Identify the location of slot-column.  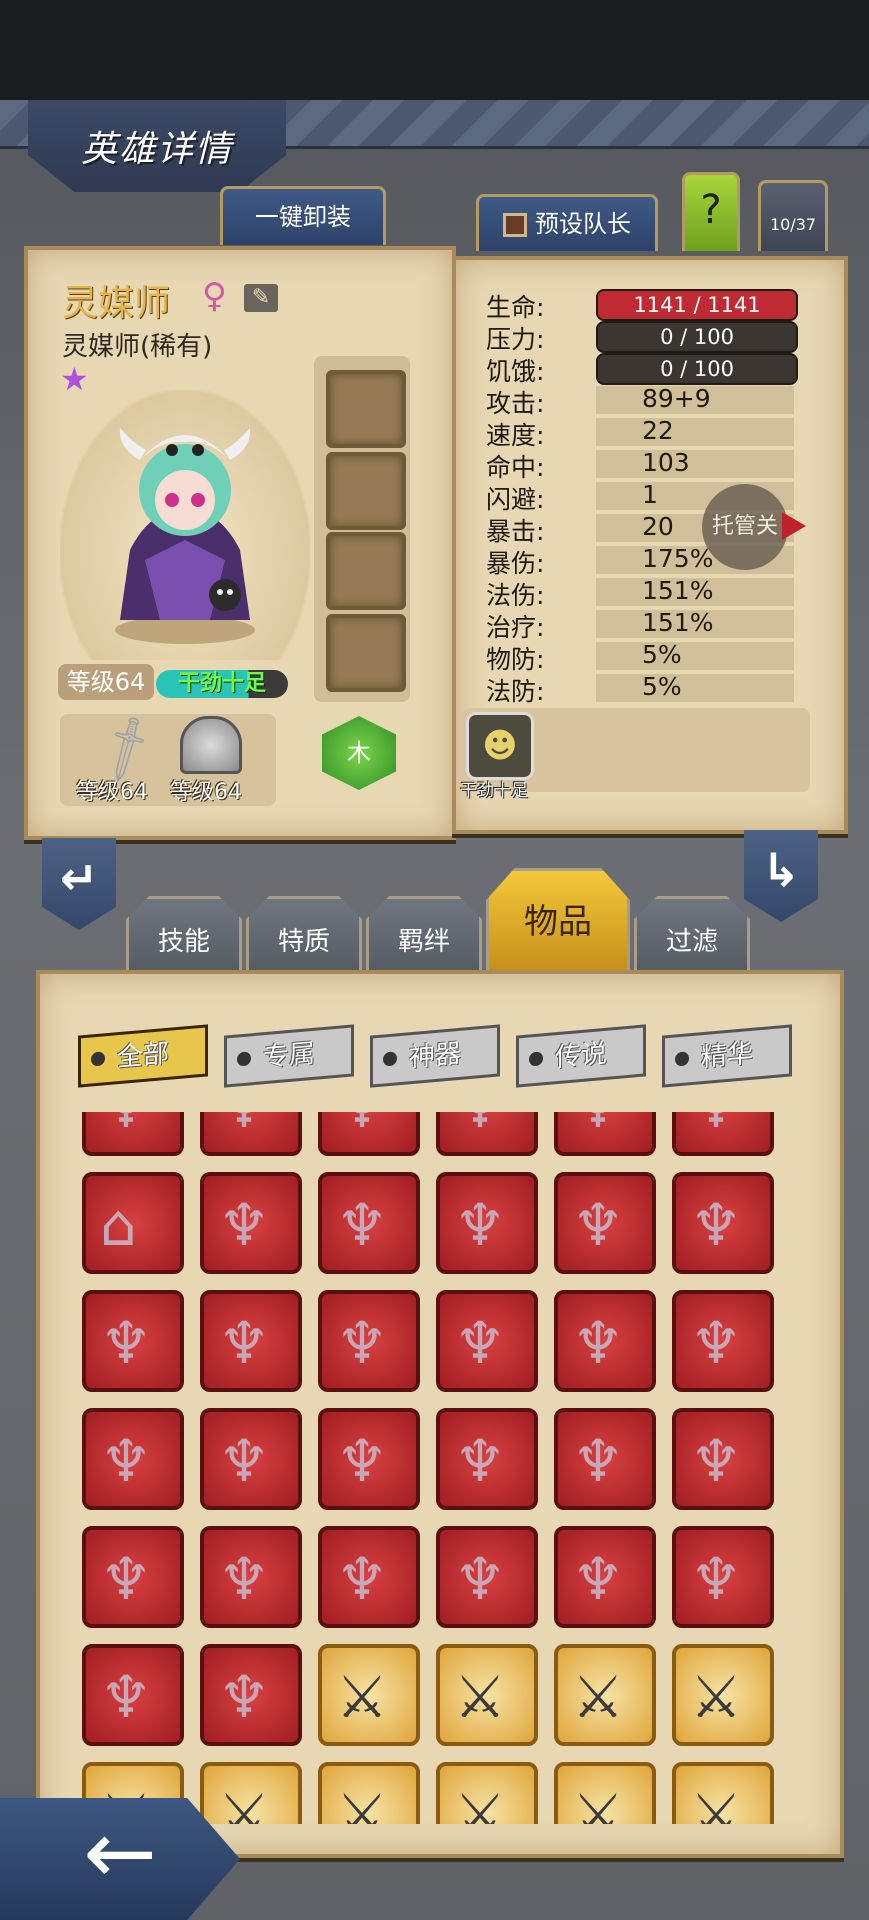
(362, 529).